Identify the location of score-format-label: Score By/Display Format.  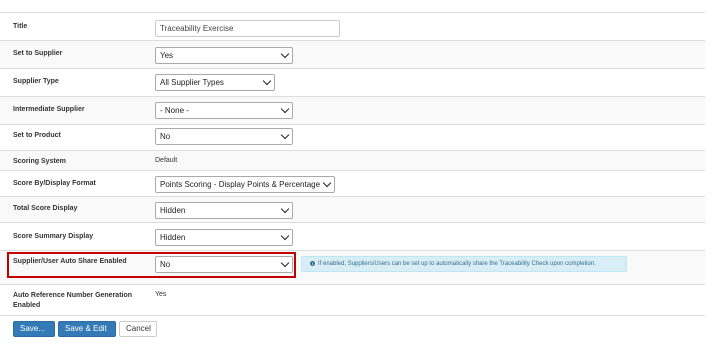
(54, 183).